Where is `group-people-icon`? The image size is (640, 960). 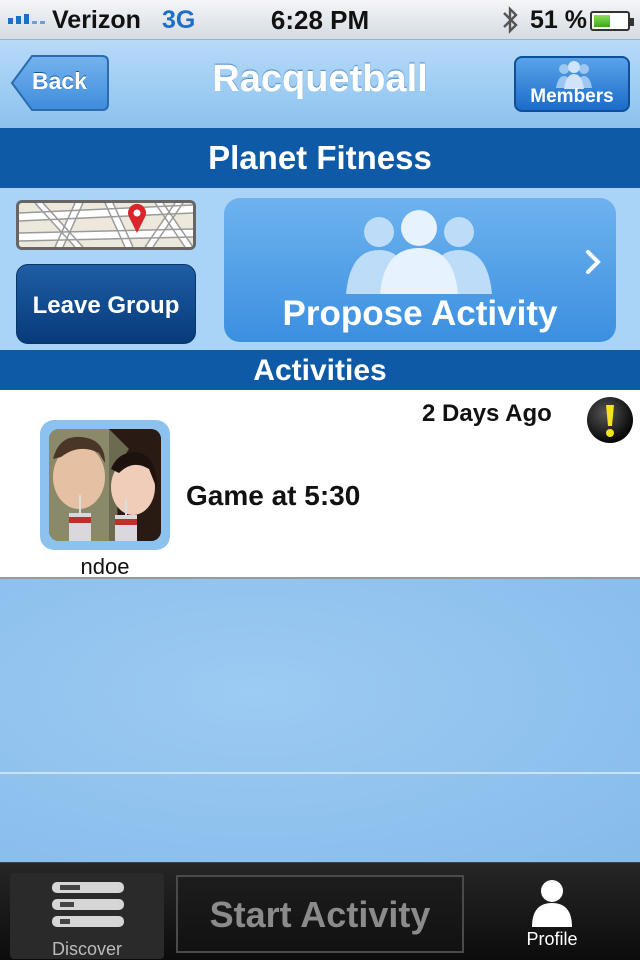 group-people-icon is located at coordinates (419, 254).